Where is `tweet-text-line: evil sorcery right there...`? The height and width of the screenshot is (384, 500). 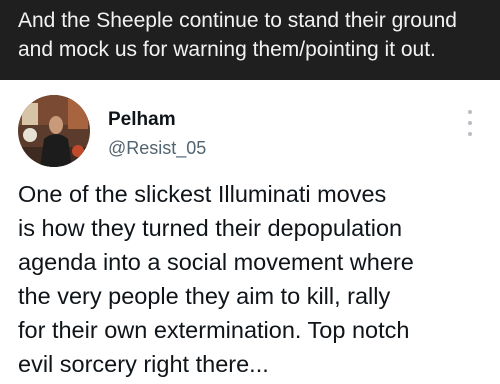
tweet-text-line: evil sorcery right there... is located at coordinates (143, 364).